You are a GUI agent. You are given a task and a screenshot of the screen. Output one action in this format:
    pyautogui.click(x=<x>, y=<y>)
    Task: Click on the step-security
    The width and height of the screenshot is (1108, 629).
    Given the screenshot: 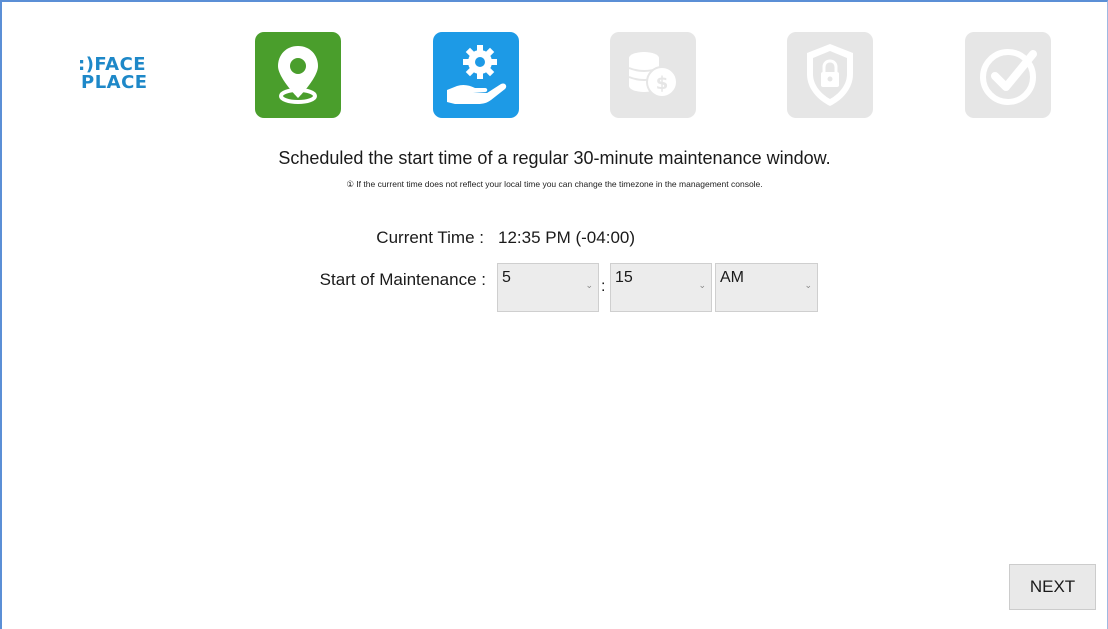 What is the action you would take?
    pyautogui.click(x=830, y=75)
    